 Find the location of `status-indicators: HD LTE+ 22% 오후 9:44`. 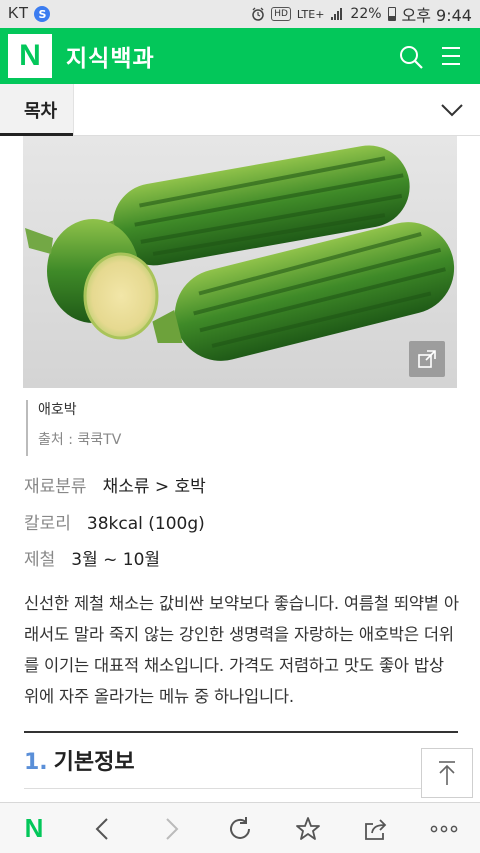

status-indicators: HD LTE+ 22% 오후 9:44 is located at coordinates (361, 14).